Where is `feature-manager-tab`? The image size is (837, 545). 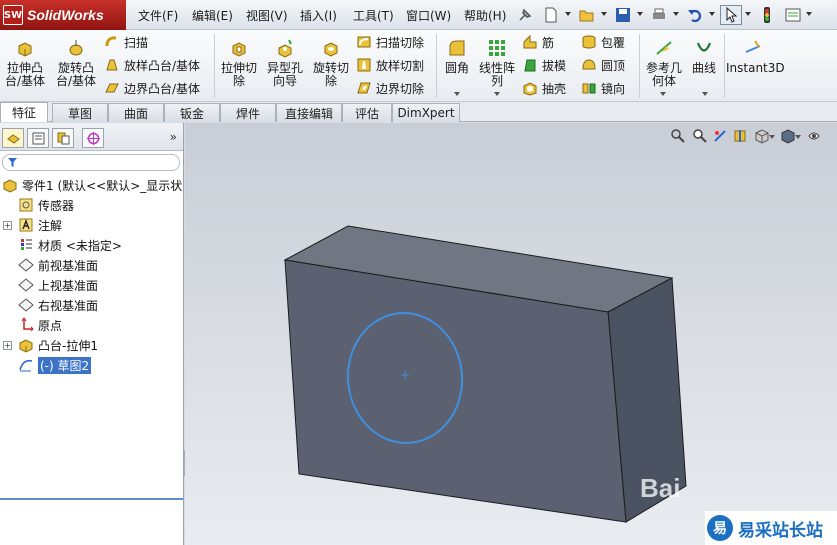
feature-manager-tab is located at coordinates (13, 138).